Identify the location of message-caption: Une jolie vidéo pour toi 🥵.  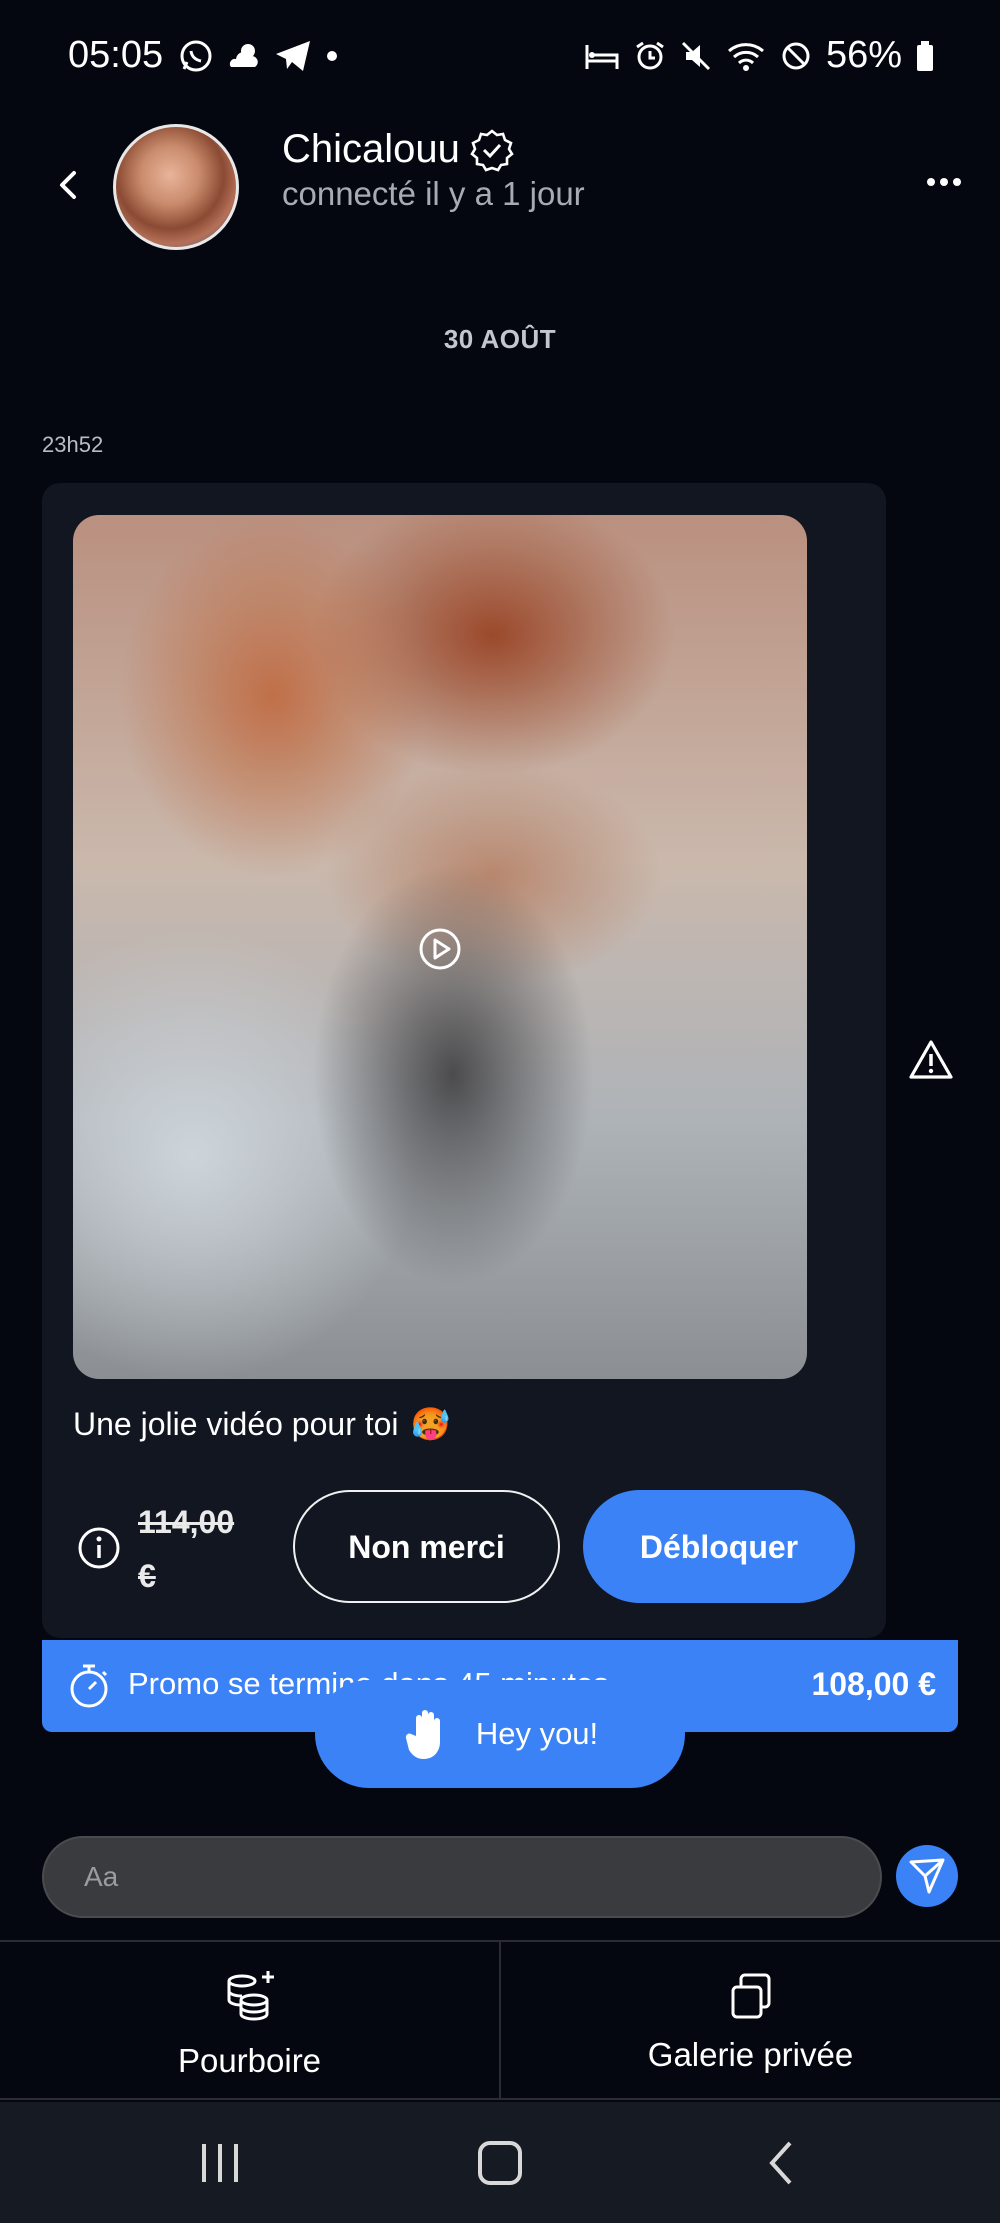
(261, 1424).